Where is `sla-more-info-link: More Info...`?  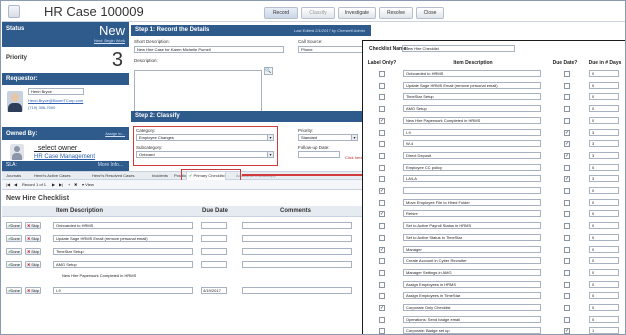
sla-more-info-link: More Info... is located at coordinates (110, 165).